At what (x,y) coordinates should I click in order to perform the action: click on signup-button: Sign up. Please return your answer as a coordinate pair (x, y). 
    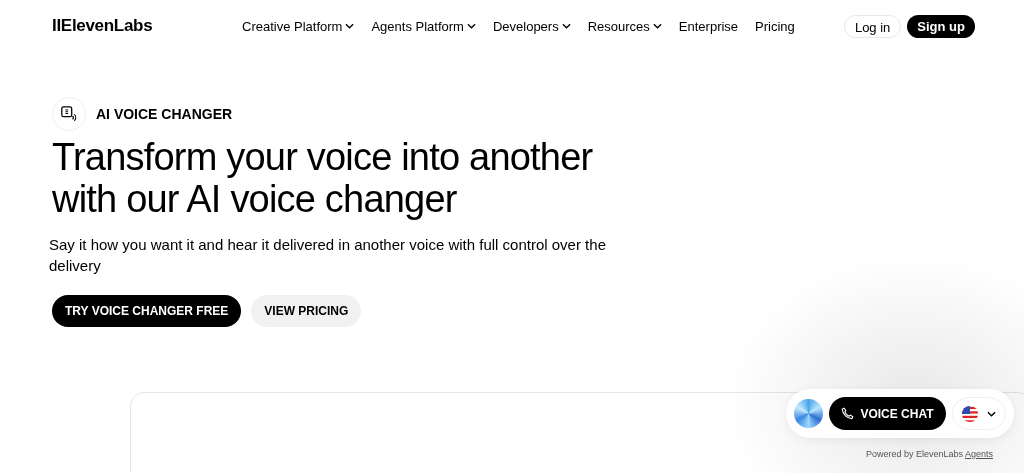
    Looking at the image, I should click on (941, 26).